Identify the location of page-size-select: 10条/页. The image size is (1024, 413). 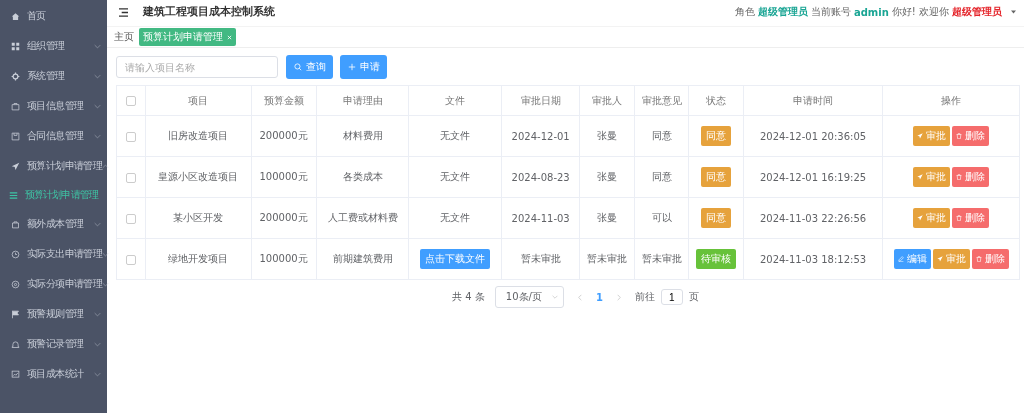
(529, 297).